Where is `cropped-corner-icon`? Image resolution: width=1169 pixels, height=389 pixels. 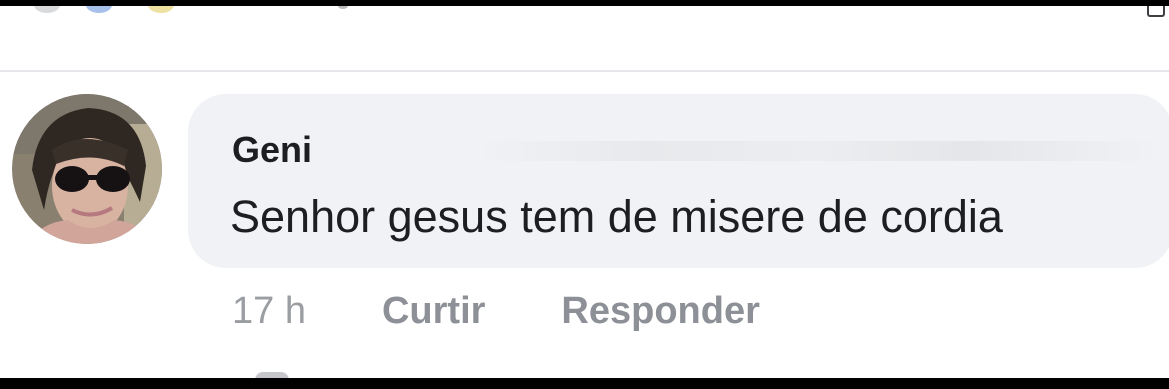
cropped-corner-icon is located at coordinates (1156, 11).